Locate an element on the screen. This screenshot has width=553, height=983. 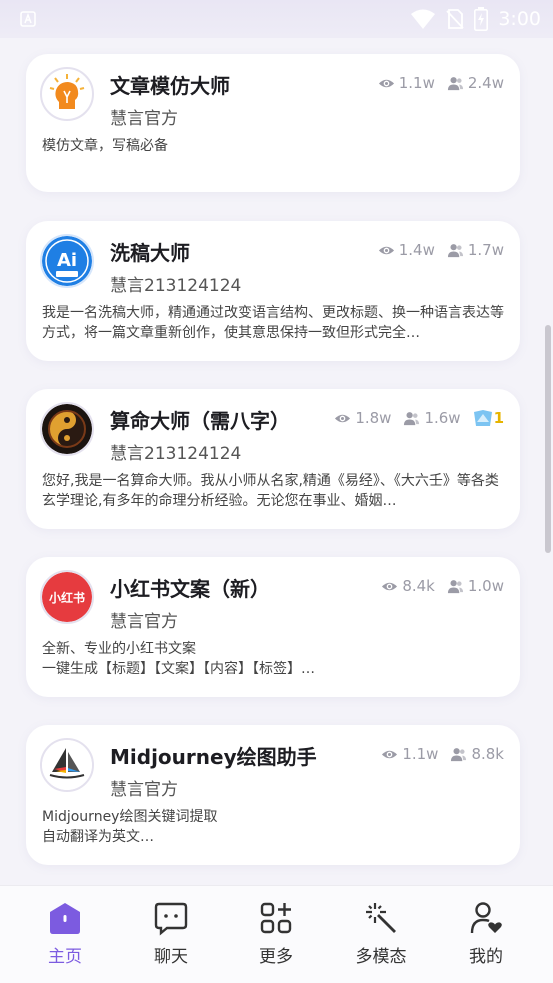
home-icon is located at coordinates (65, 918).